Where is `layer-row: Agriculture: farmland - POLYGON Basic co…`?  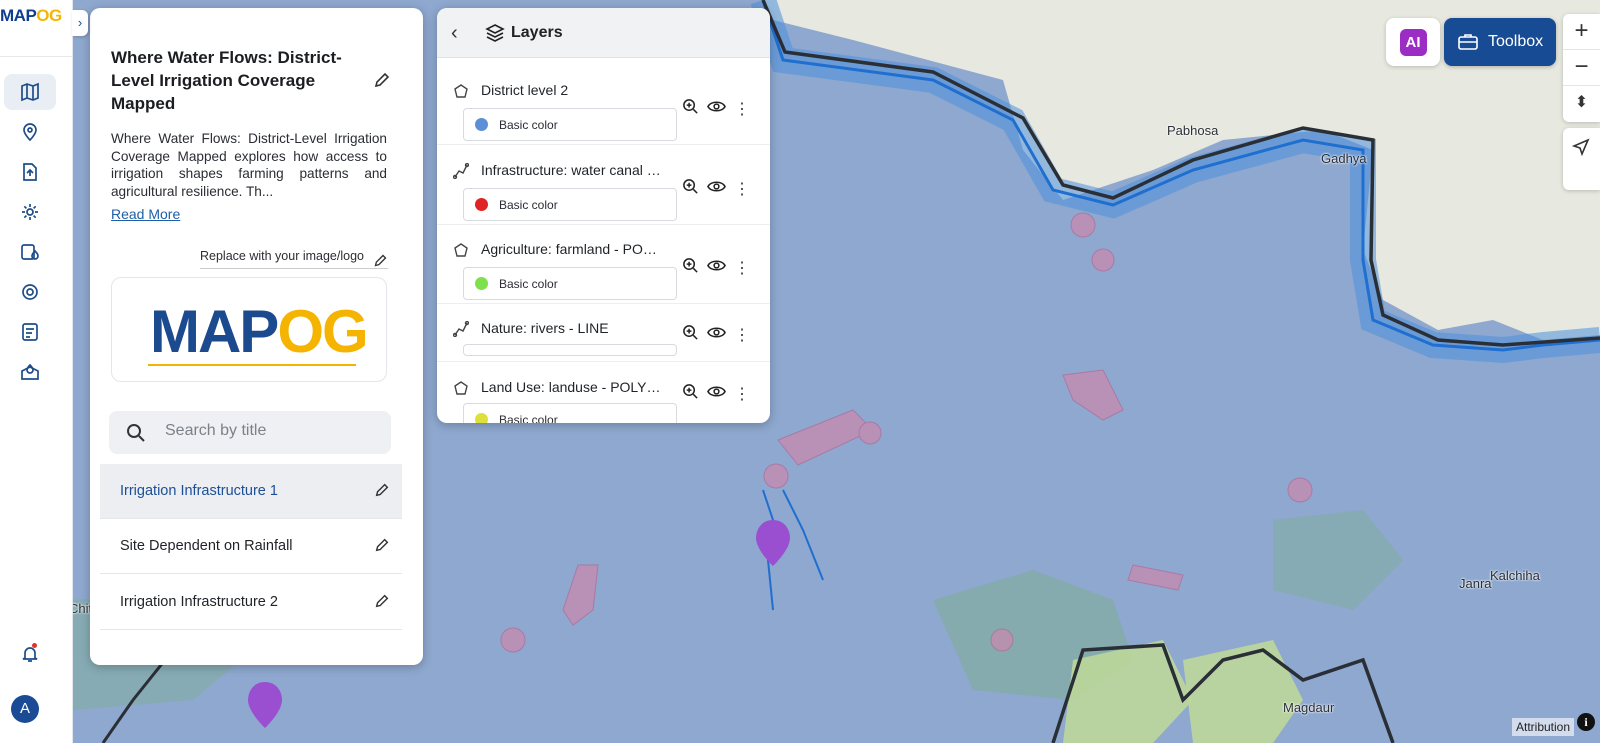
layer-row: Agriculture: farmland - POLYGON Basic co… is located at coordinates (603, 264).